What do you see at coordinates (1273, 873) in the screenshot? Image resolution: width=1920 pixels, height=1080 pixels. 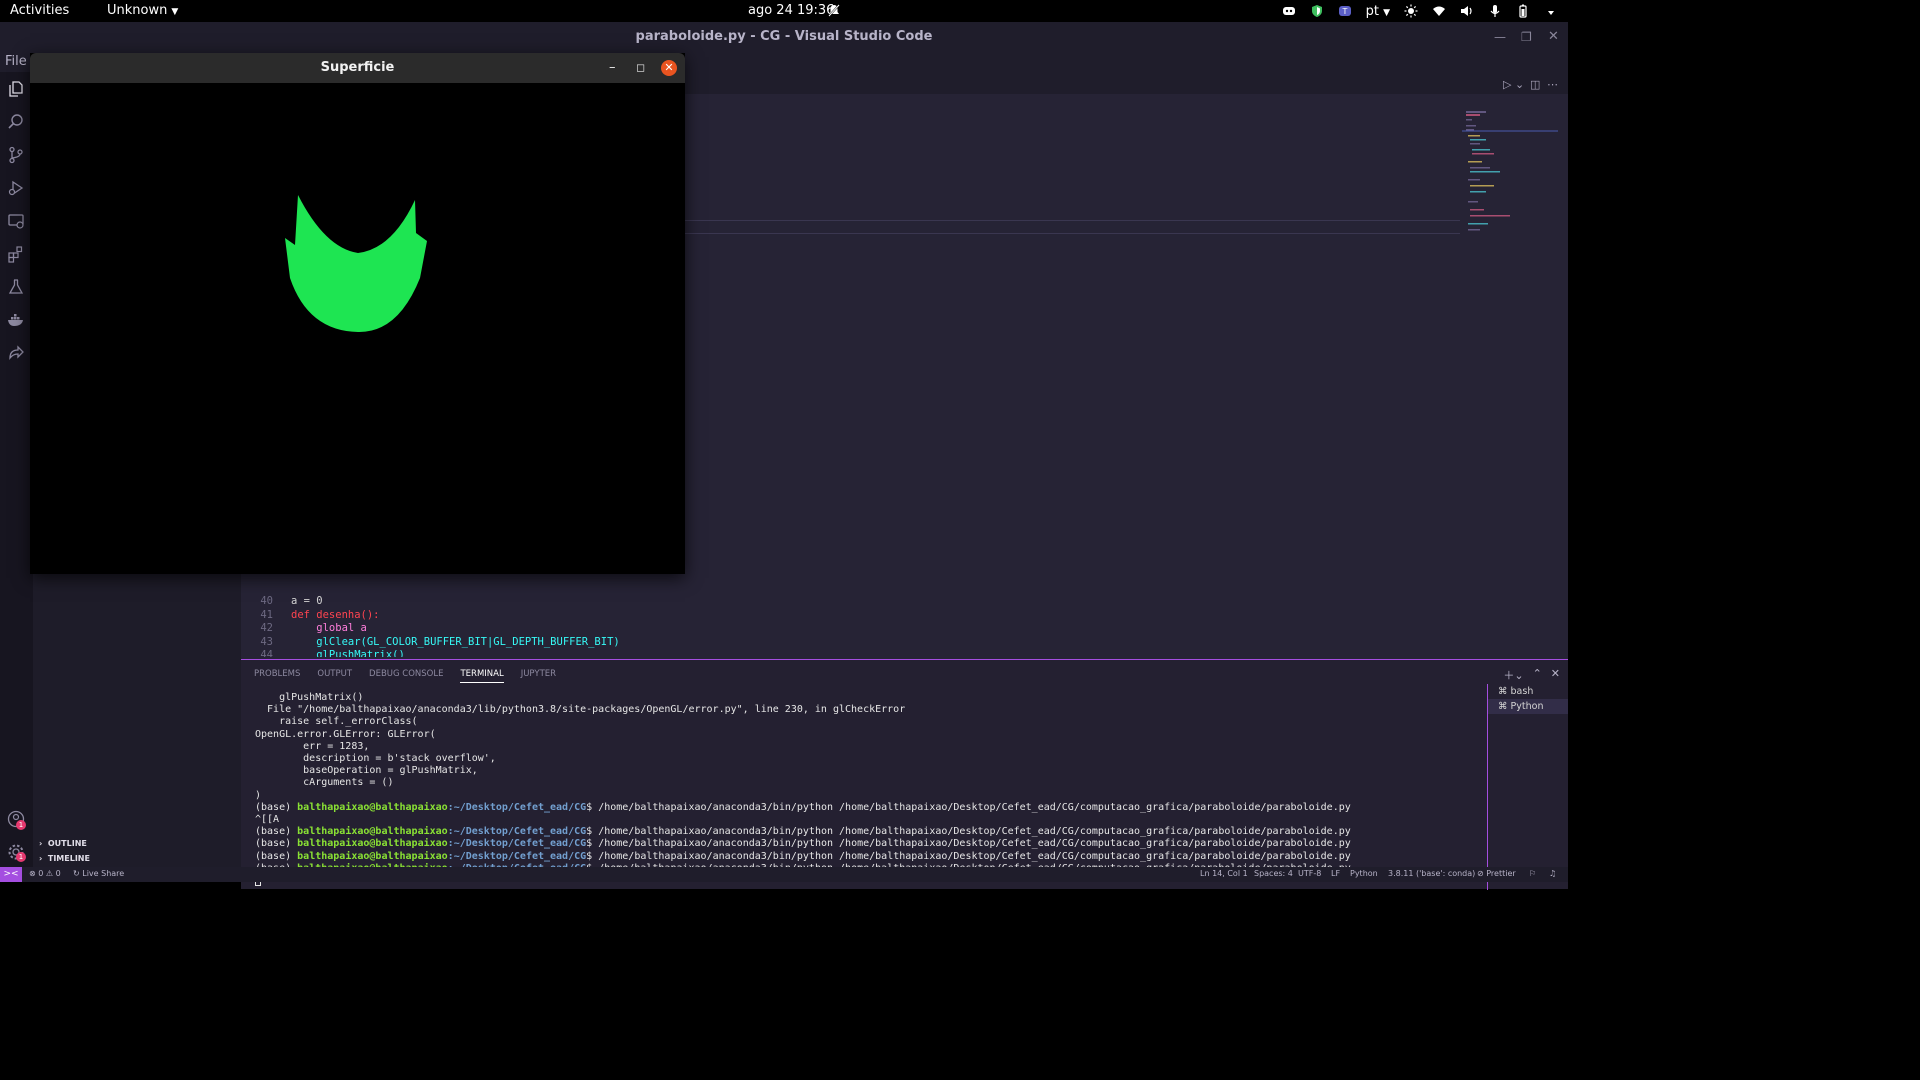 I see `indentation: Spaces: 4` at bounding box center [1273, 873].